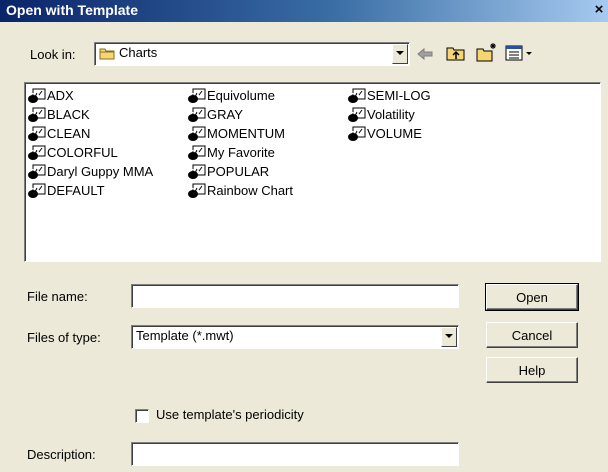 This screenshot has height=472, width=608. What do you see at coordinates (295, 337) in the screenshot?
I see `files-of-type-combo: Template (*.mwt)` at bounding box center [295, 337].